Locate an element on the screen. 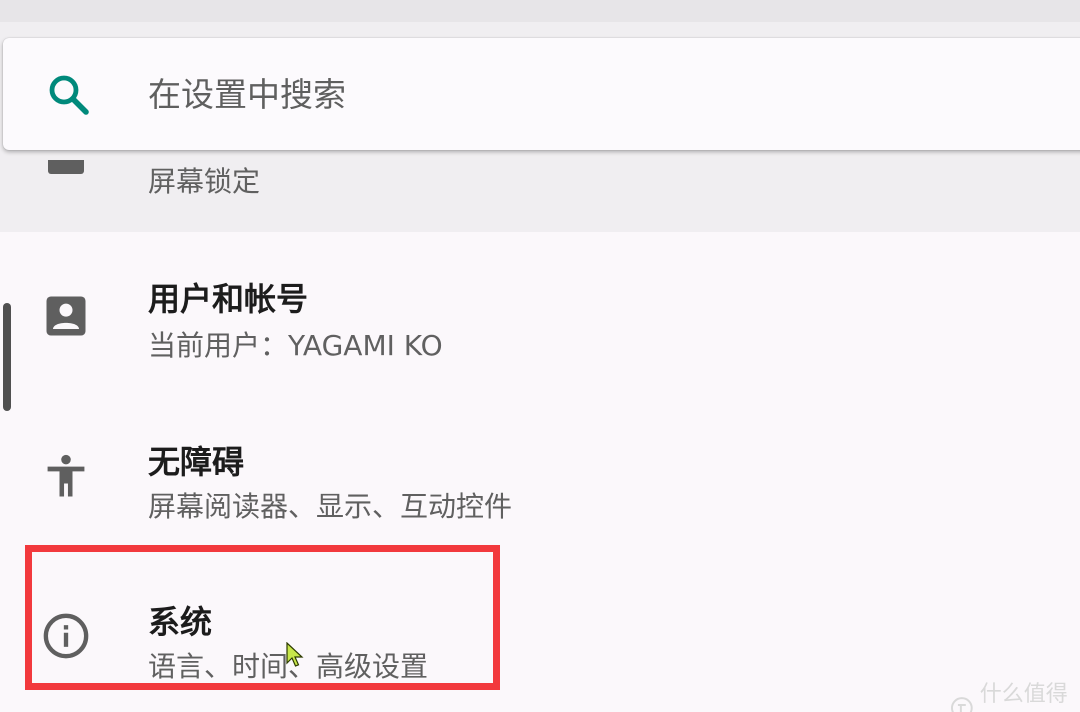  search-icon is located at coordinates (69, 95).